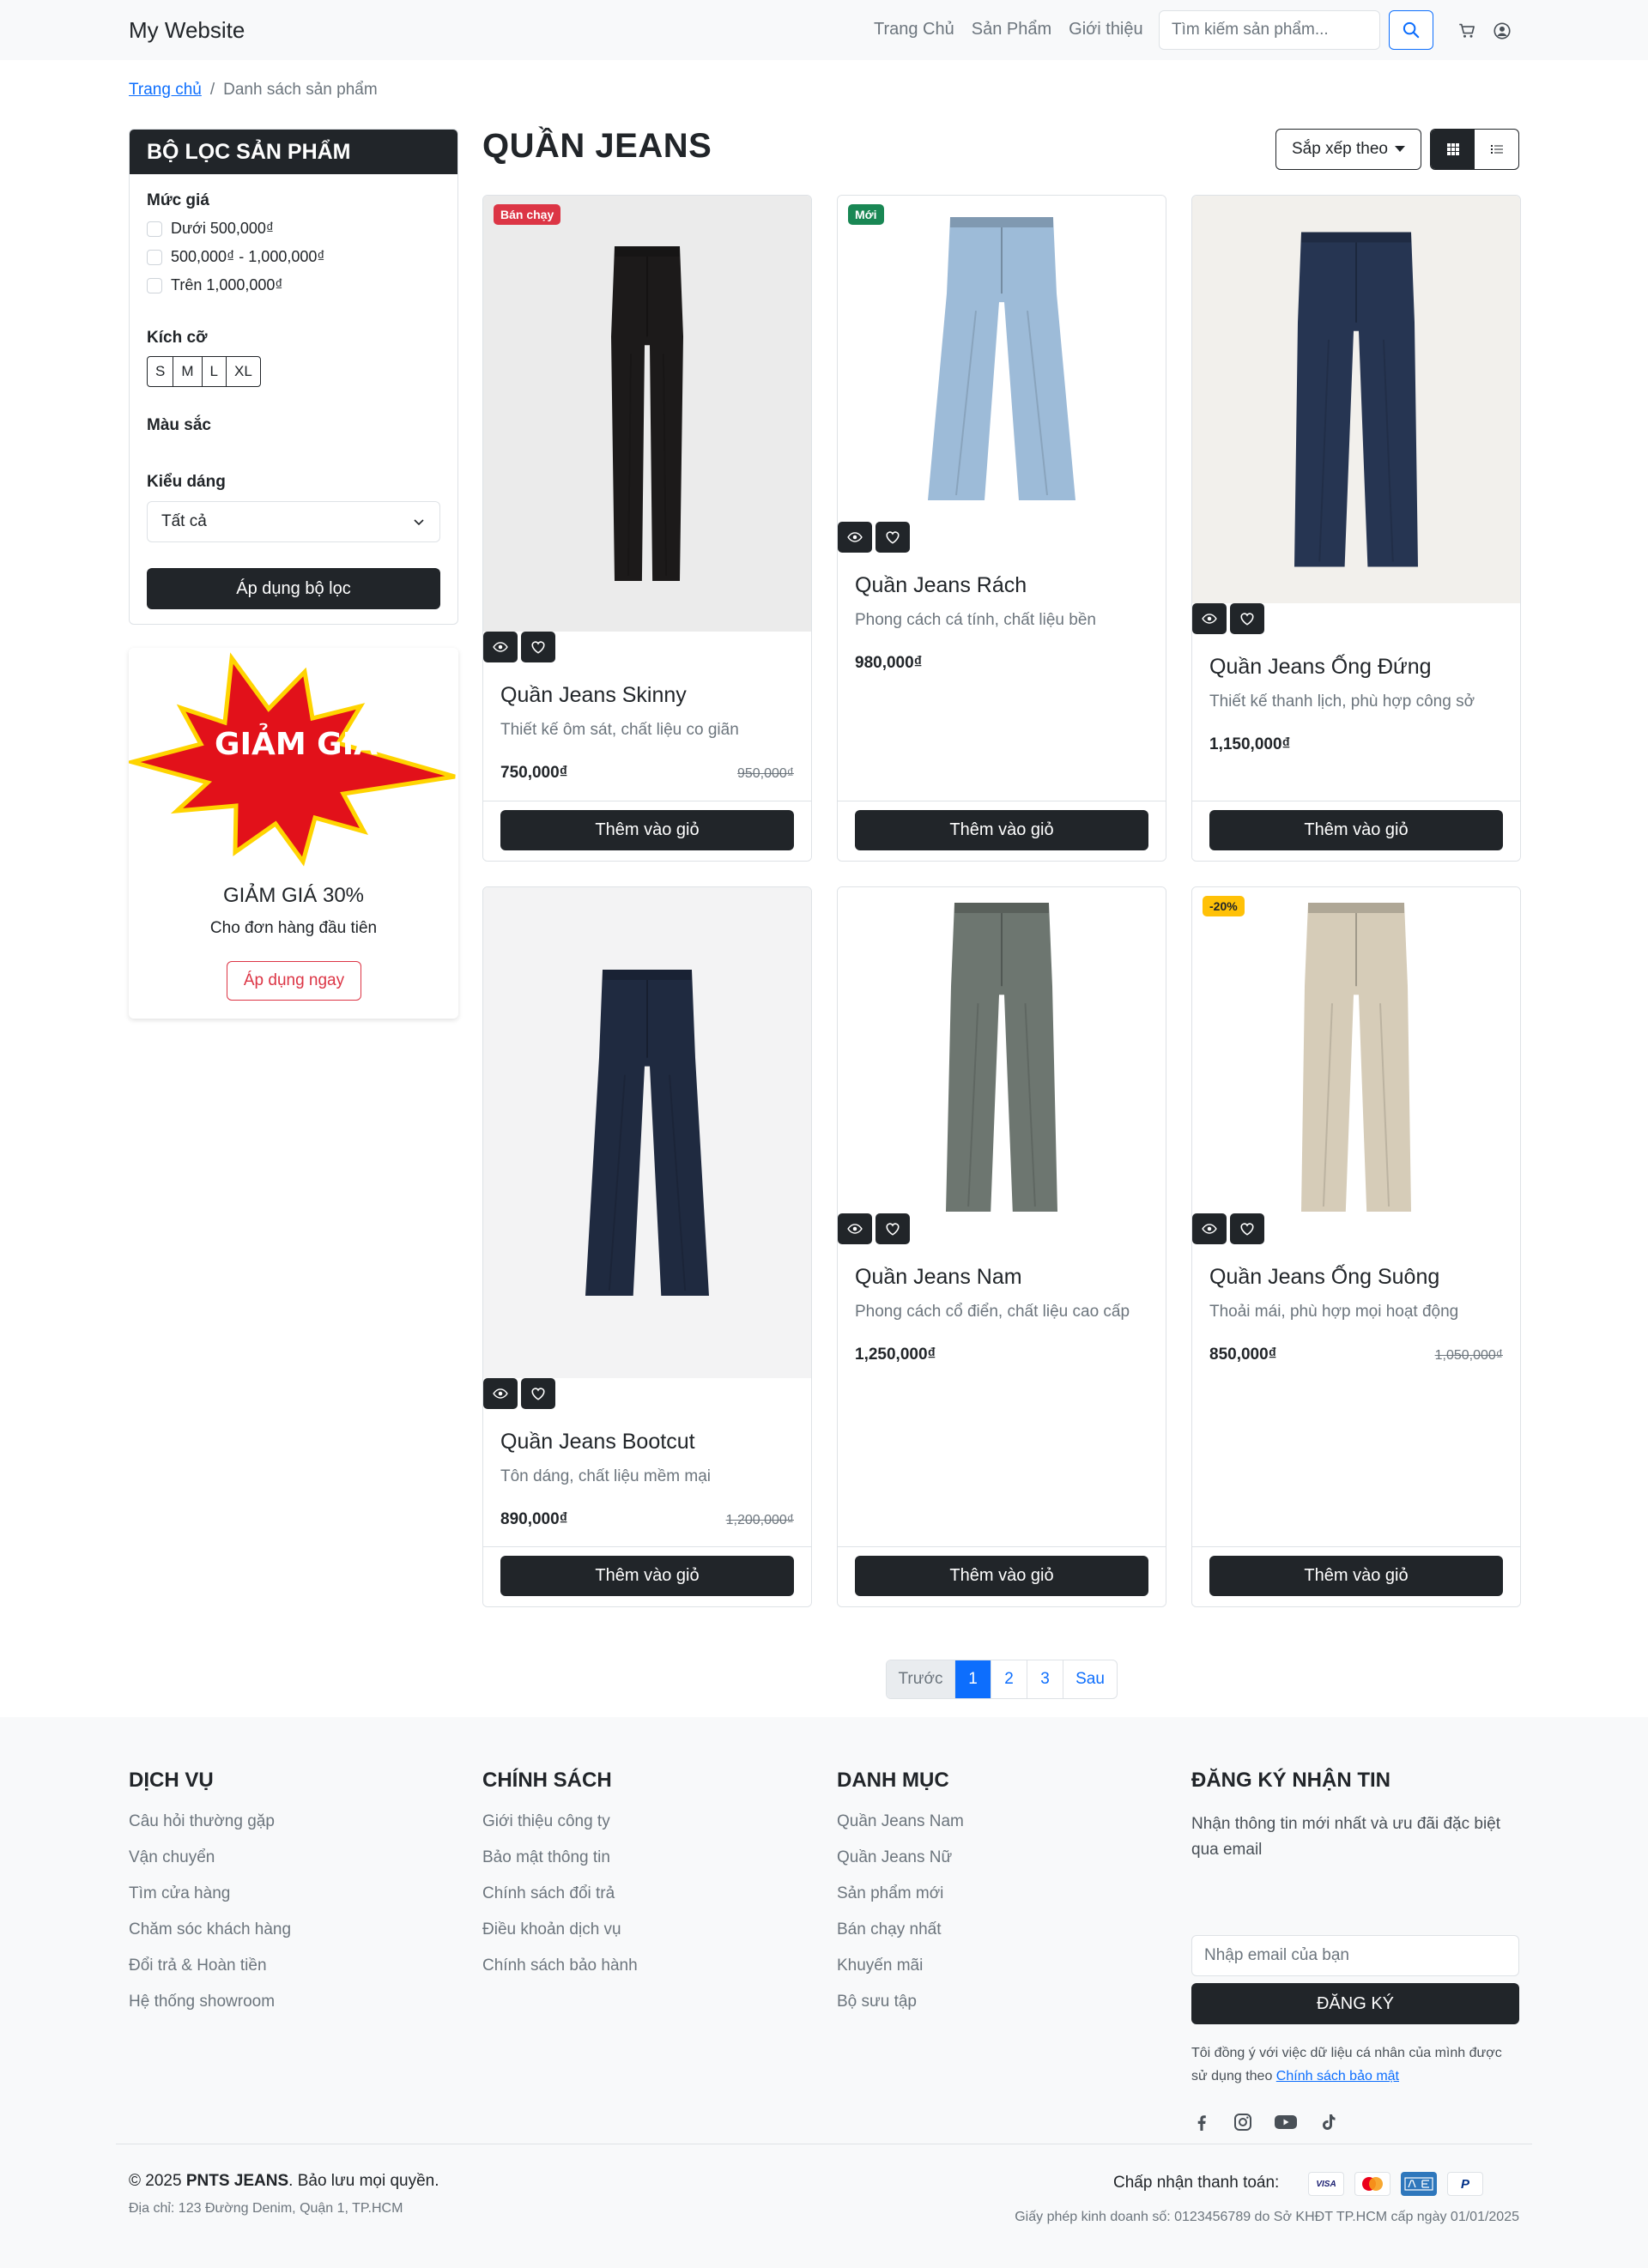  Describe the element at coordinates (900, 1929) in the screenshot. I see `footer-link: Bán chạy nhất` at that location.